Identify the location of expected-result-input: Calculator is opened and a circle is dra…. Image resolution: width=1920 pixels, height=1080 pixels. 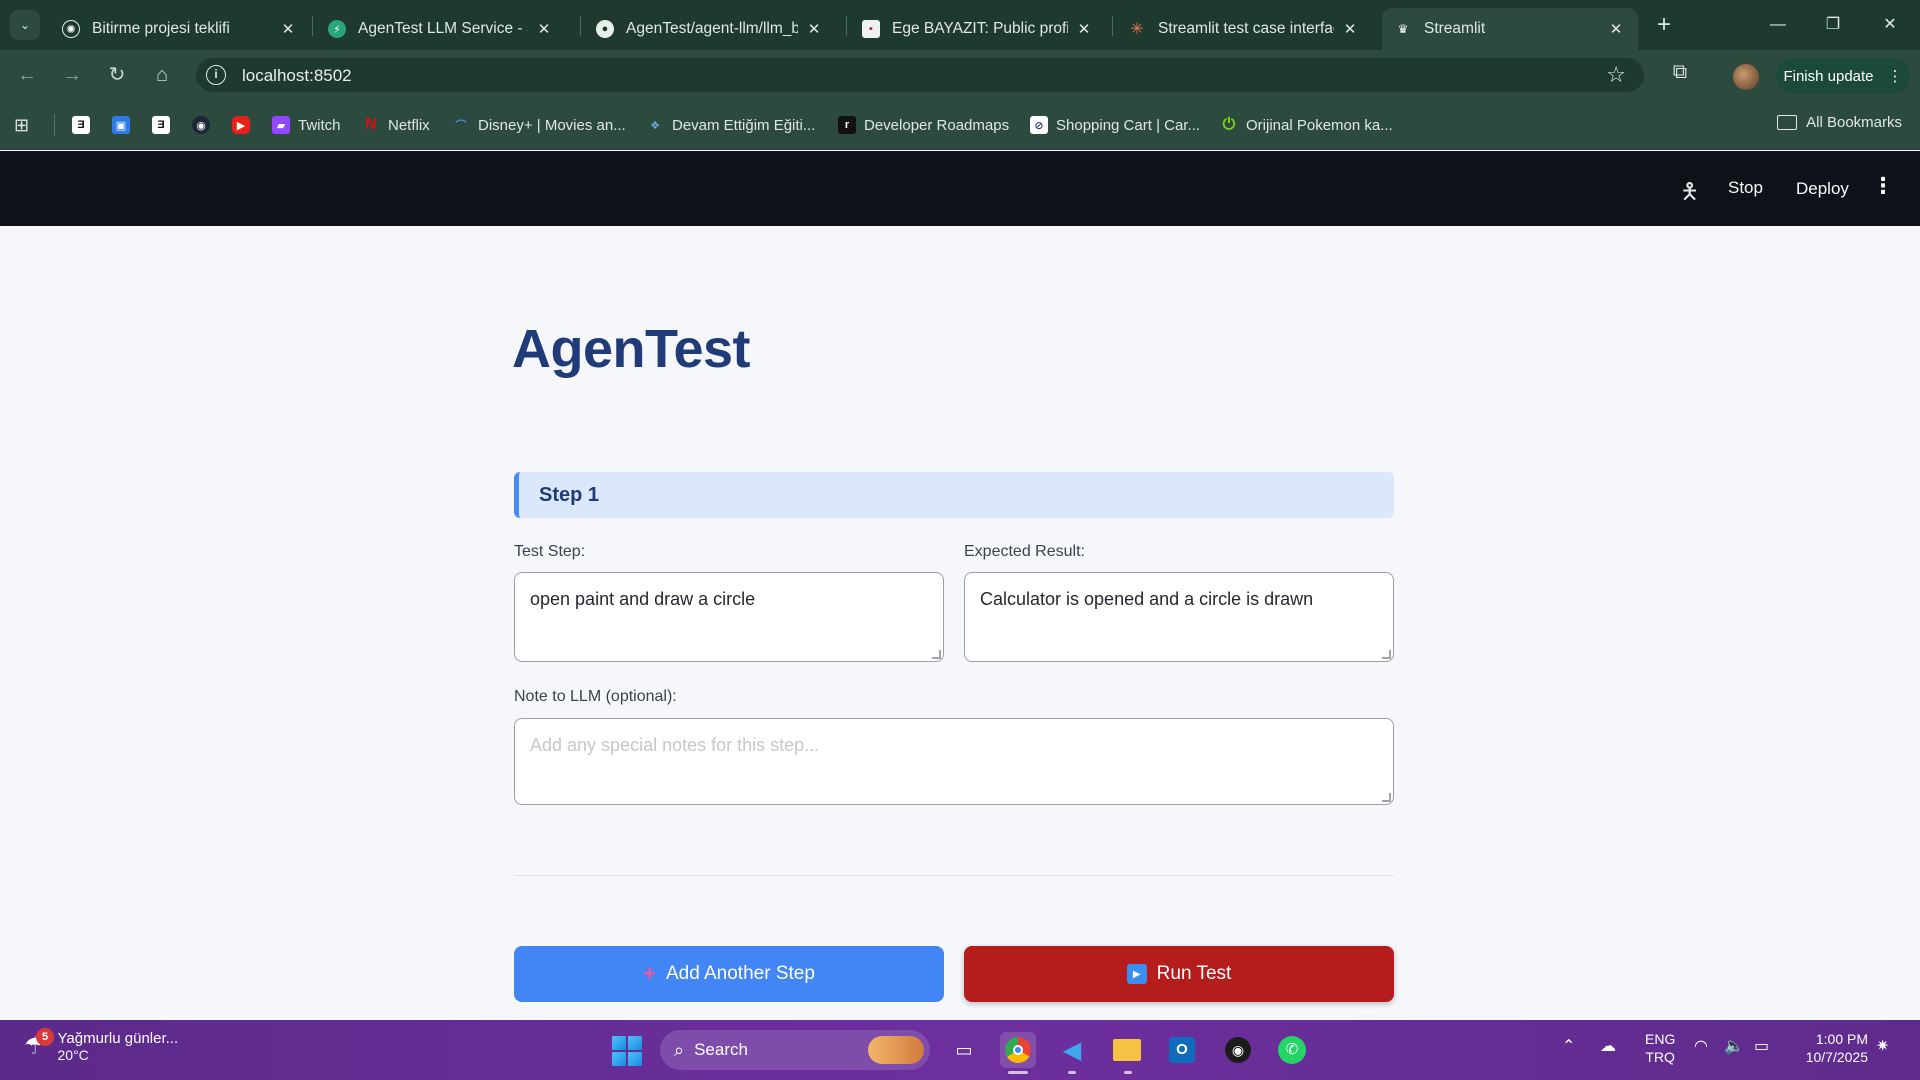
(1179, 617).